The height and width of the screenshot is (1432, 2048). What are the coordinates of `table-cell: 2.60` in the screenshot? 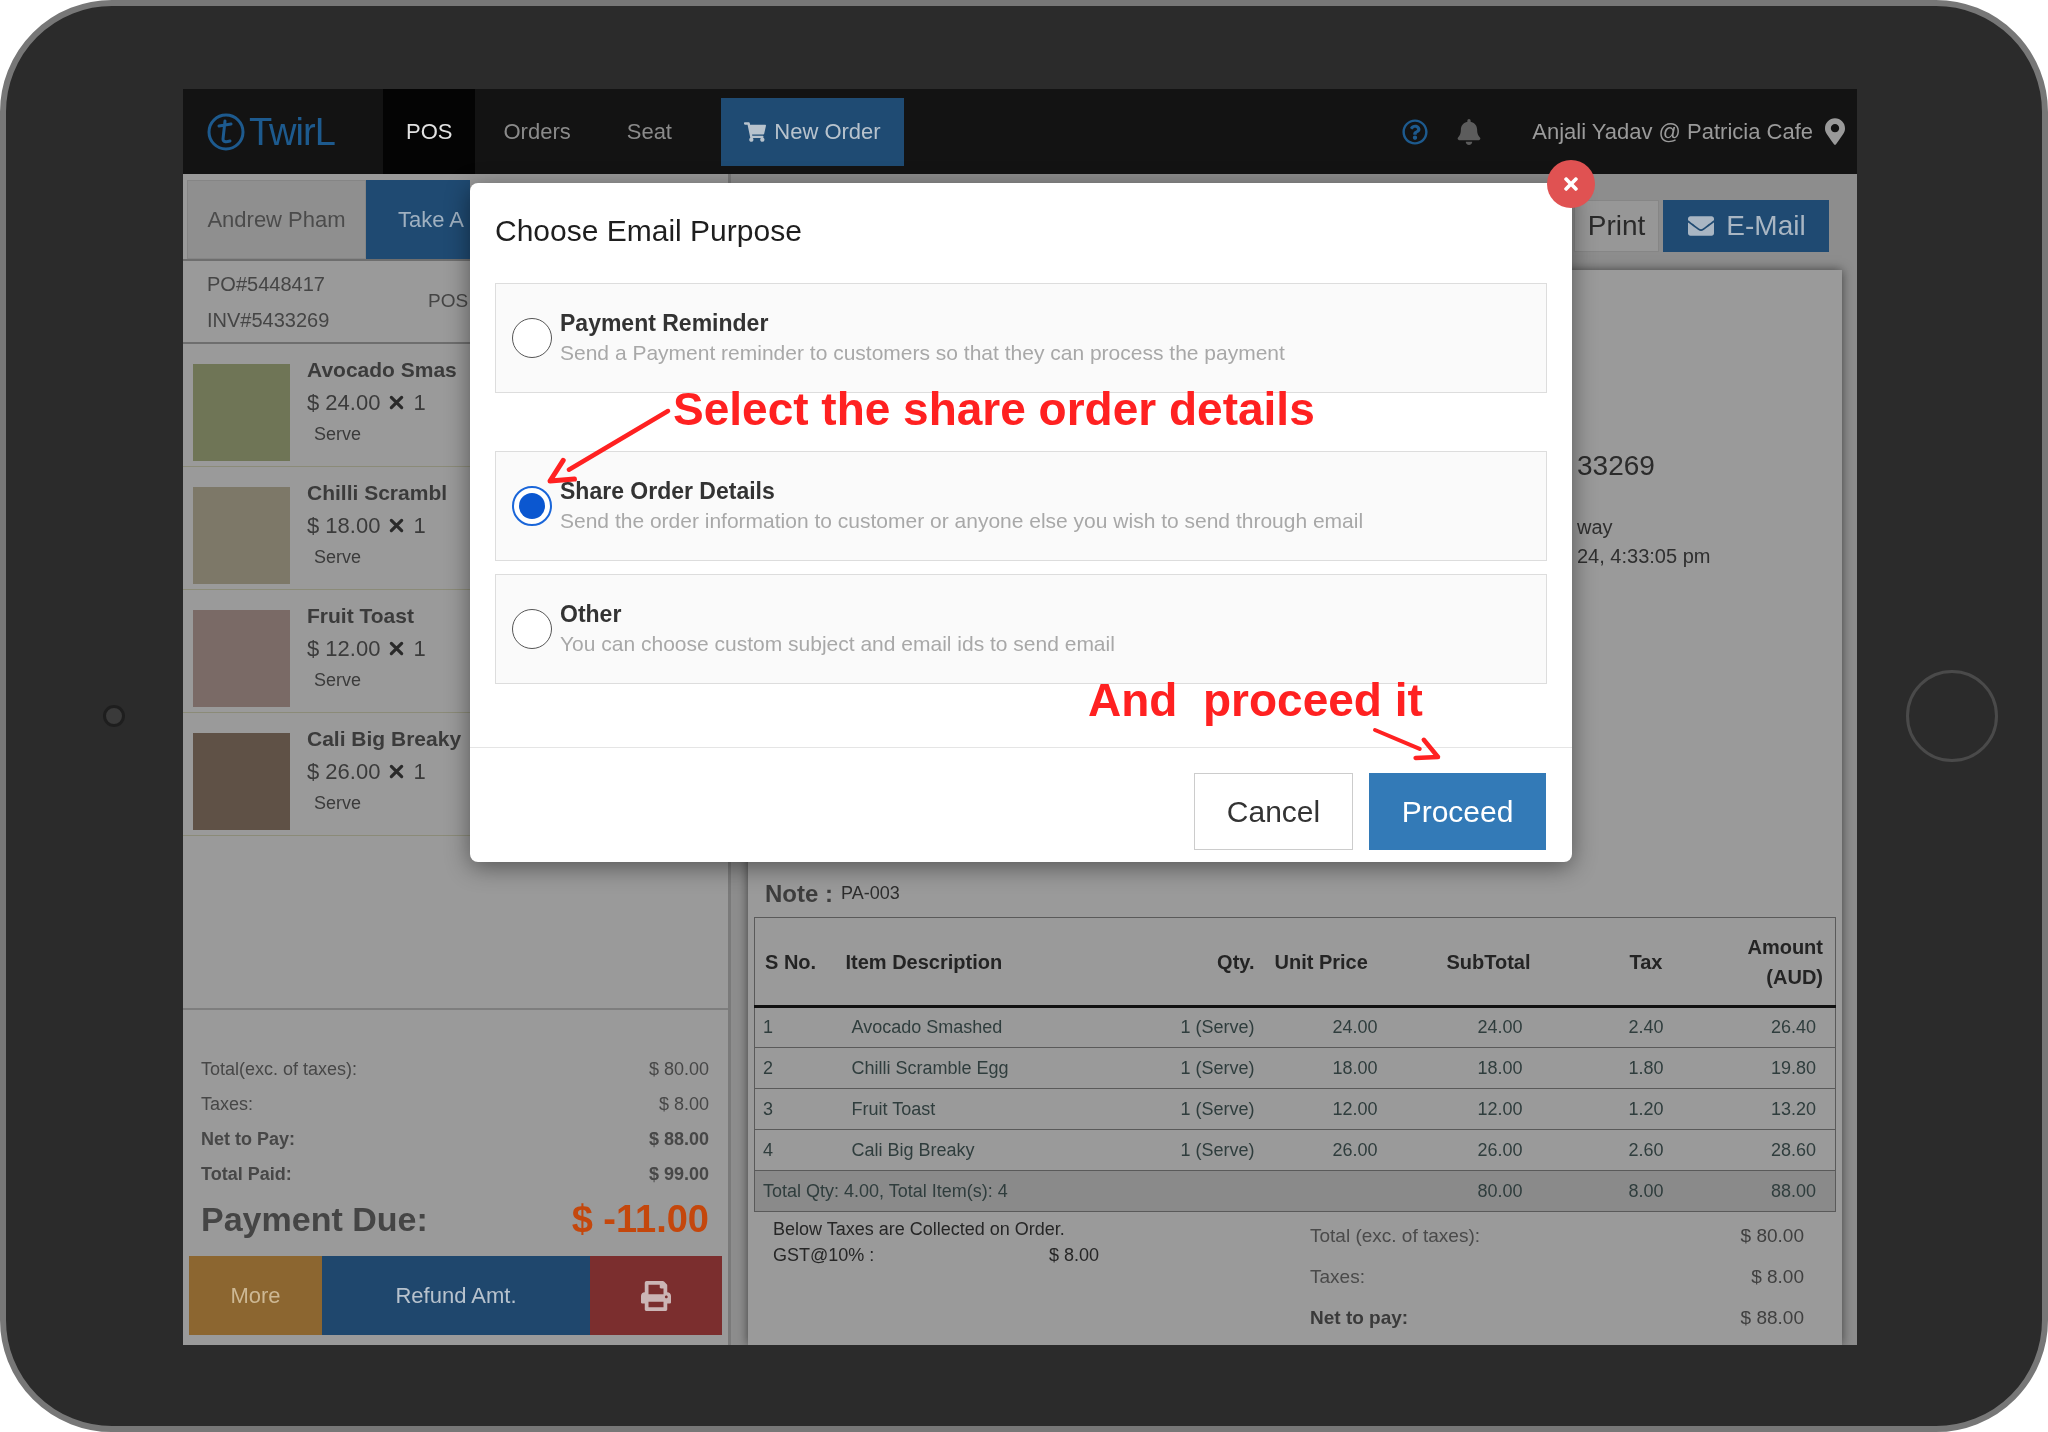 It's located at (1605, 1150).